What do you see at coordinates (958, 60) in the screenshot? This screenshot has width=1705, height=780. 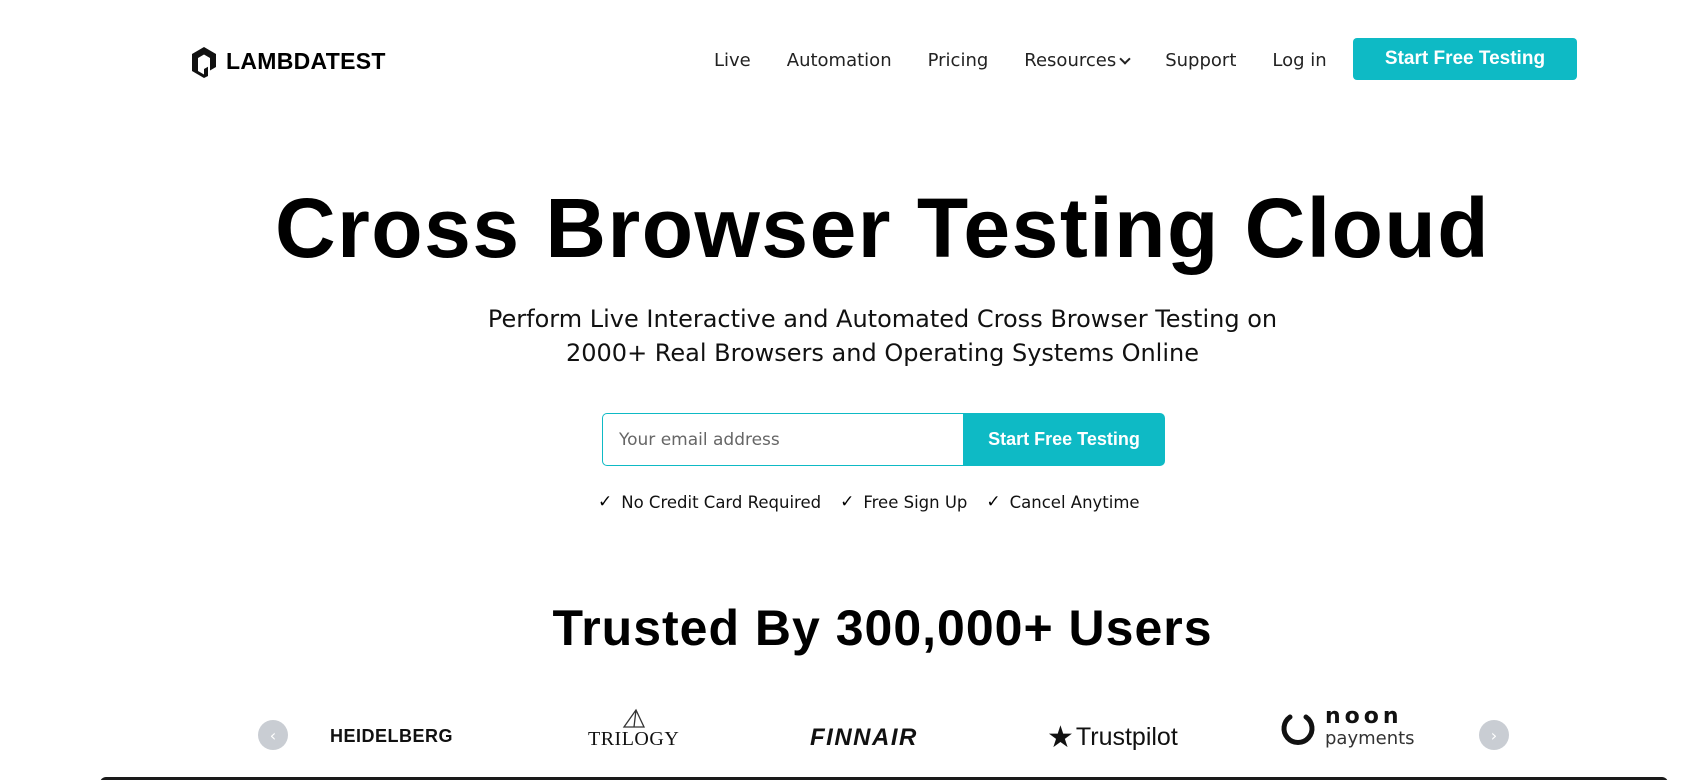 I see `nav-pricing: Pricing` at bounding box center [958, 60].